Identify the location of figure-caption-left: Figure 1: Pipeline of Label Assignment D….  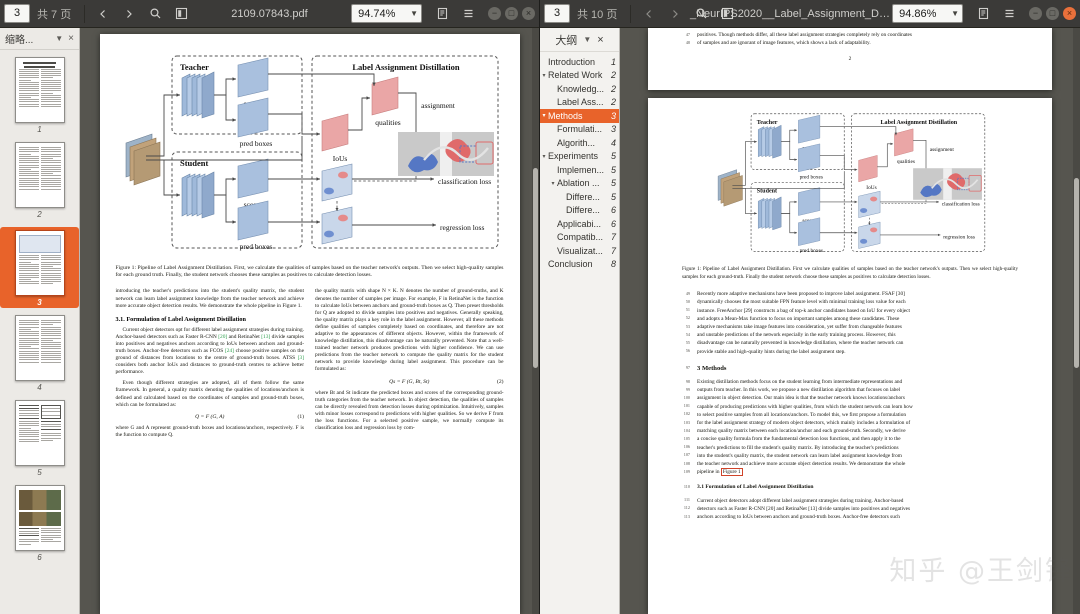
(309, 272).